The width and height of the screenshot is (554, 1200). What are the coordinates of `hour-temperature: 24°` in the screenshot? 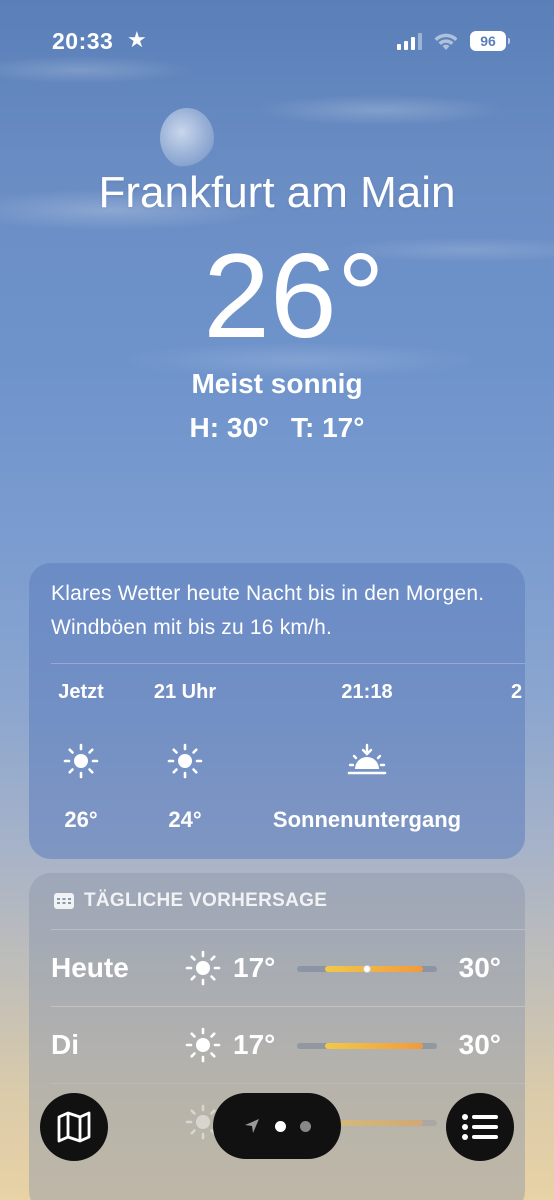 It's located at (185, 819).